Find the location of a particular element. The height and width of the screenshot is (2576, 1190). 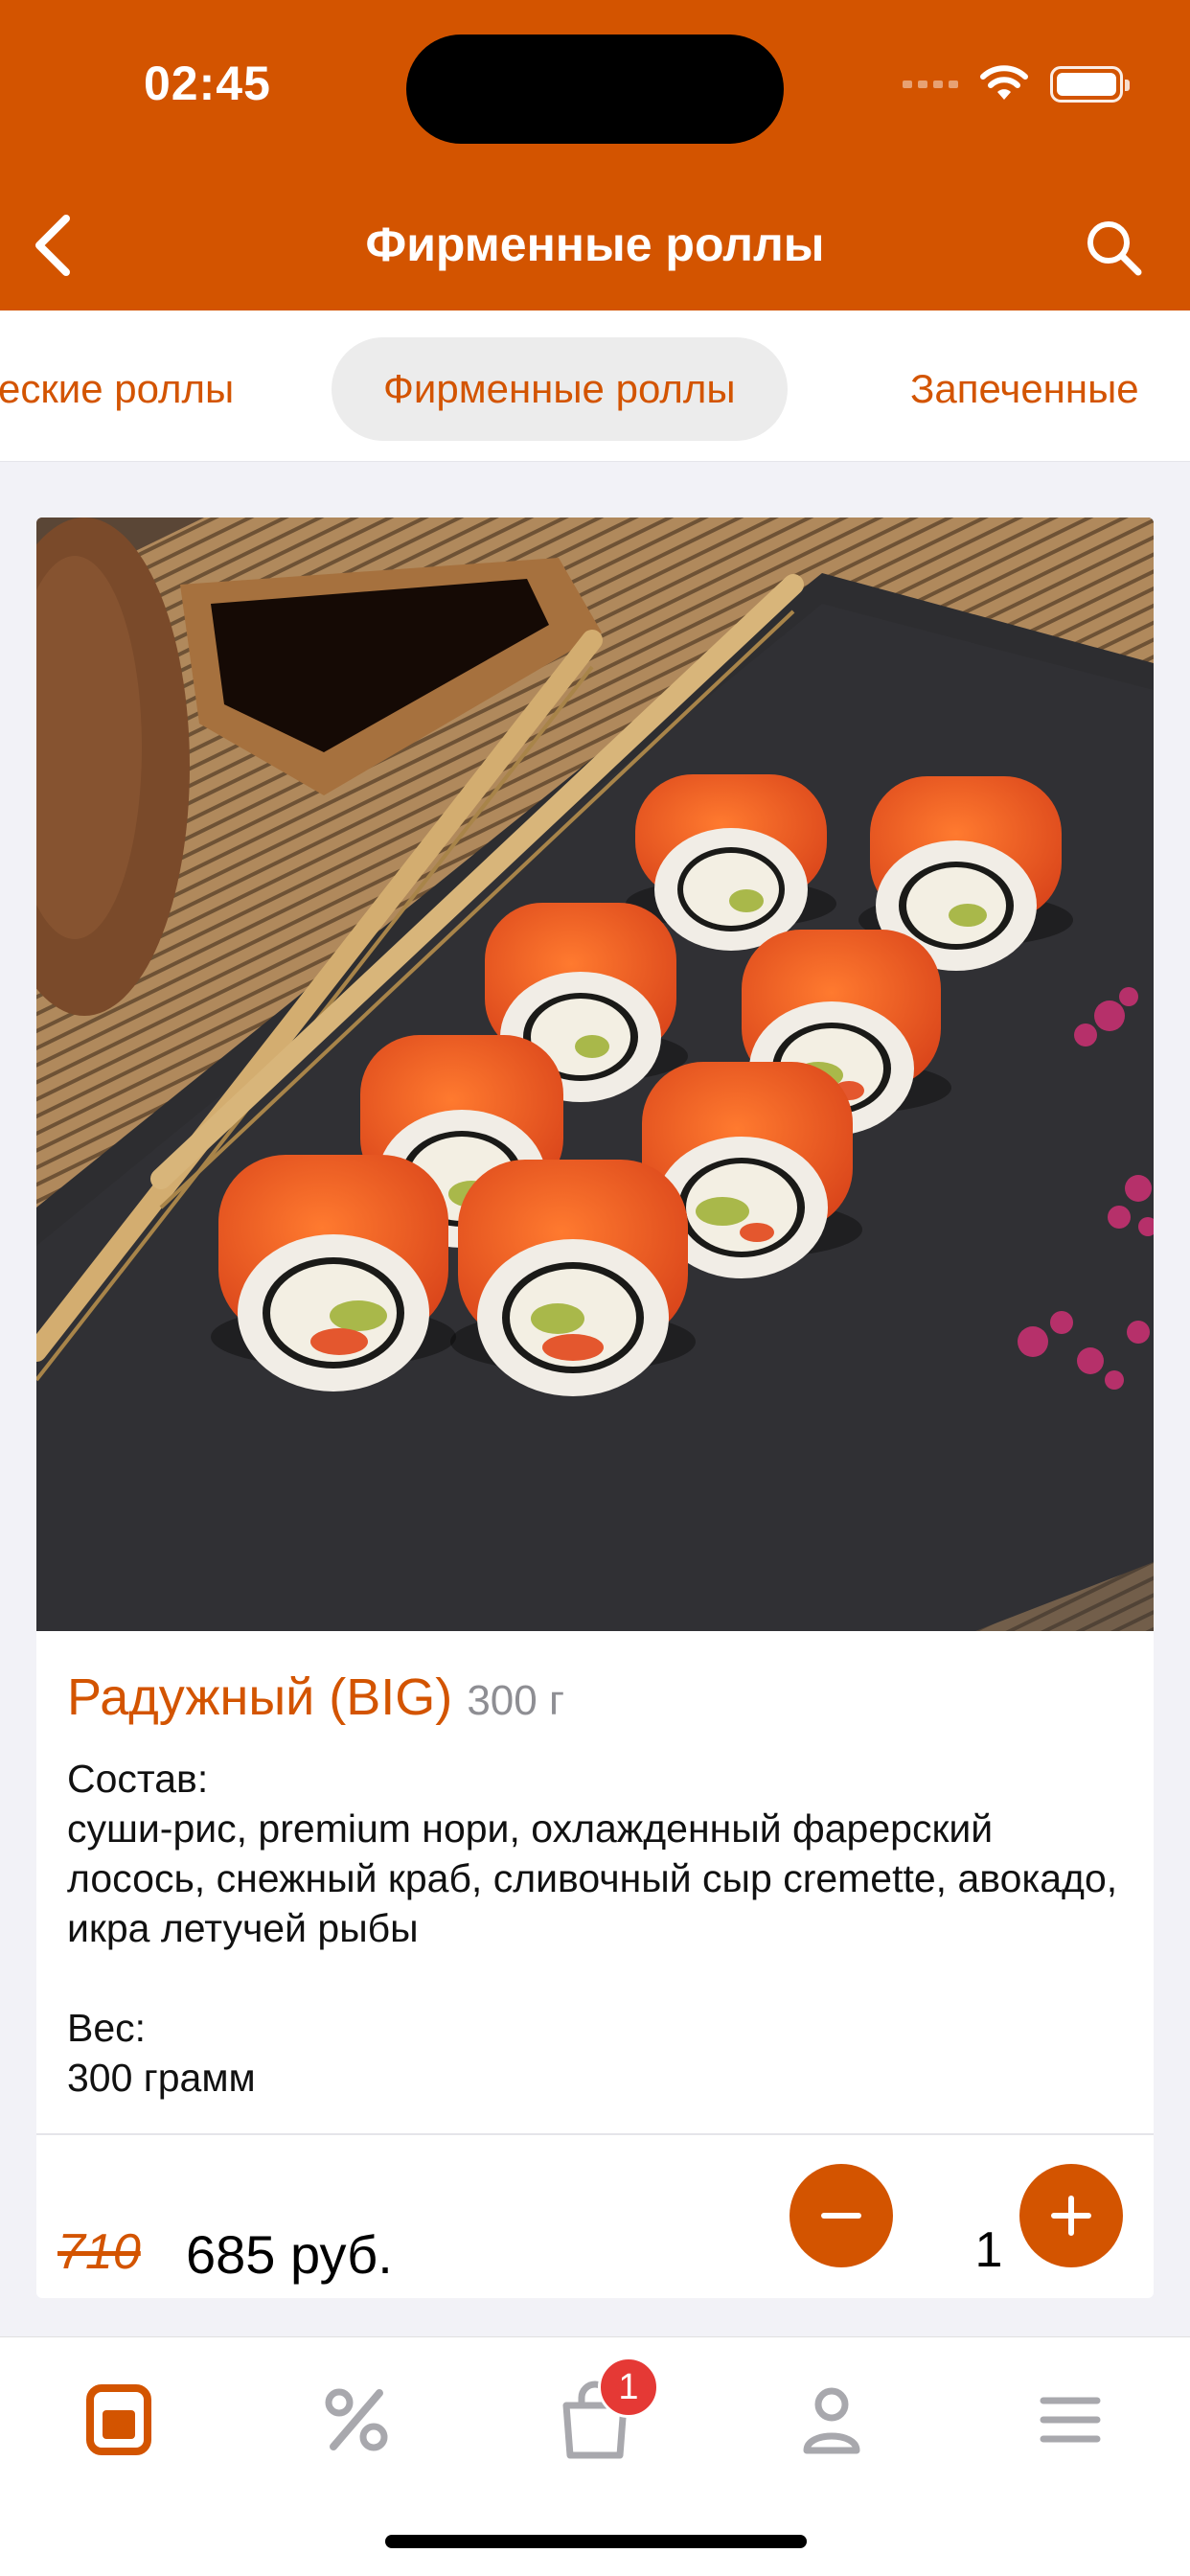

search-button is located at coordinates (1113, 247).